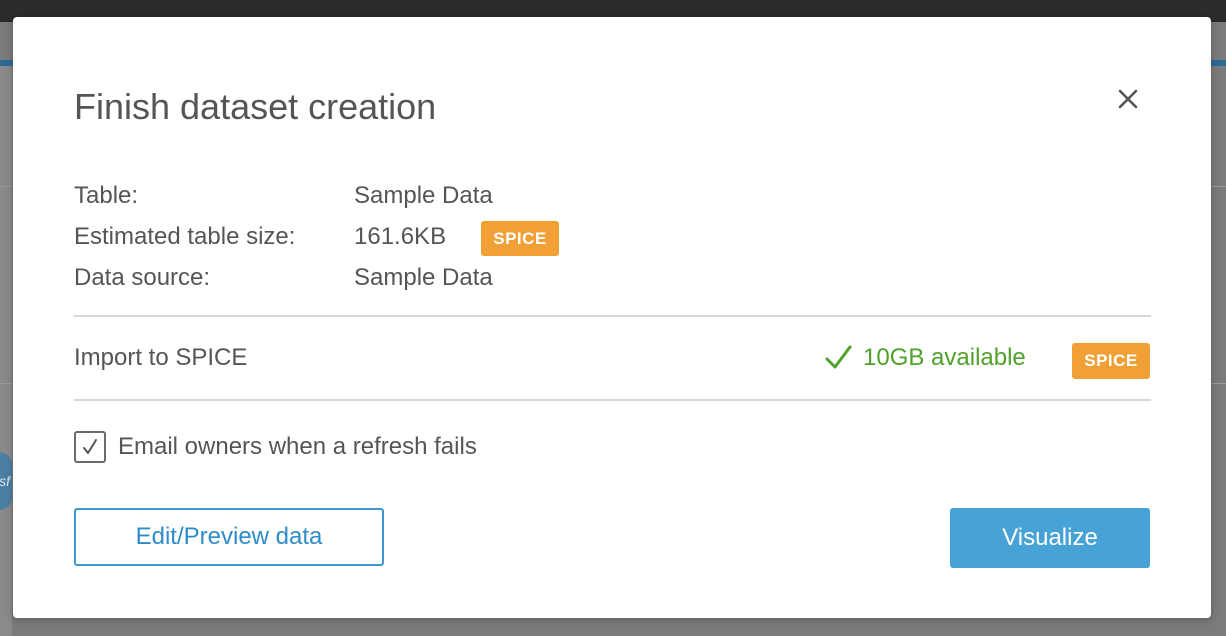 This screenshot has width=1226, height=636. What do you see at coordinates (185, 236) in the screenshot?
I see `detail-label: Estimated table size:` at bounding box center [185, 236].